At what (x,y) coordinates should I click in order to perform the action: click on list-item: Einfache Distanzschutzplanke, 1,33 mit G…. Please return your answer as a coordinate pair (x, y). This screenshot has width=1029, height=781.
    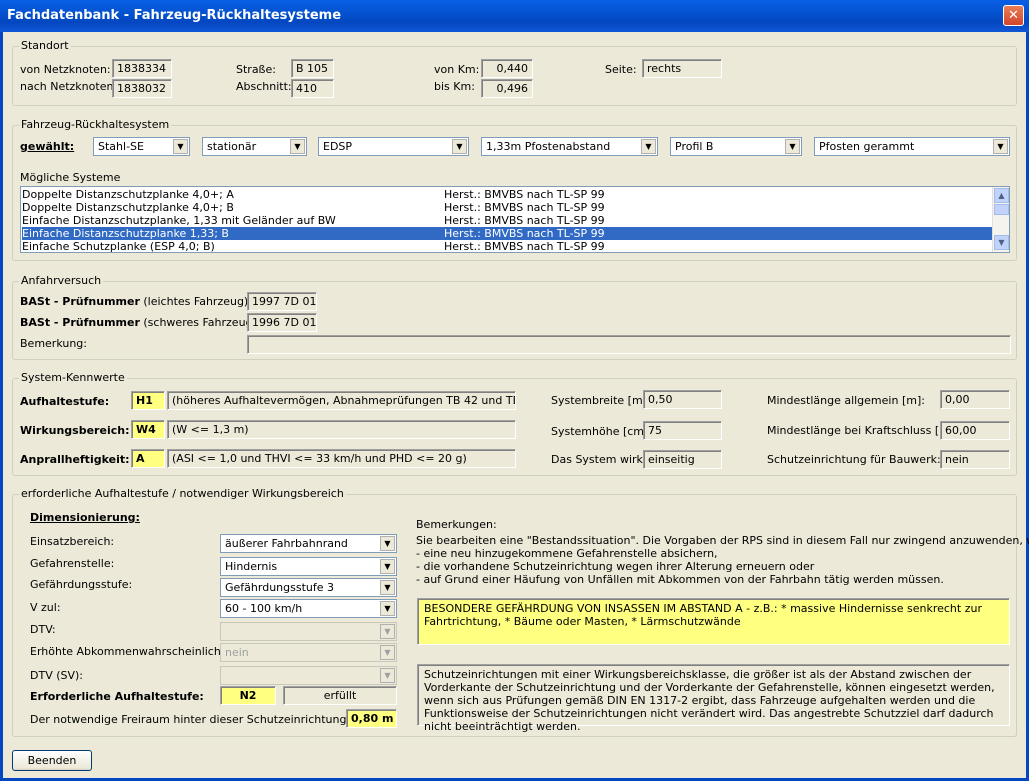
    Looking at the image, I should click on (507, 220).